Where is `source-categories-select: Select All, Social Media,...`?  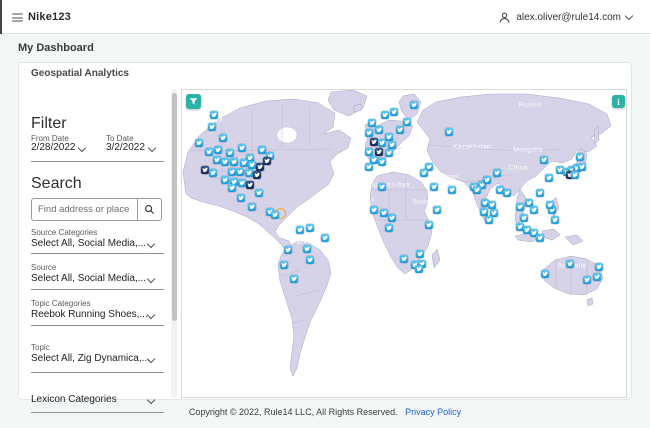 source-categories-select: Select All, Social Media,... is located at coordinates (88, 243).